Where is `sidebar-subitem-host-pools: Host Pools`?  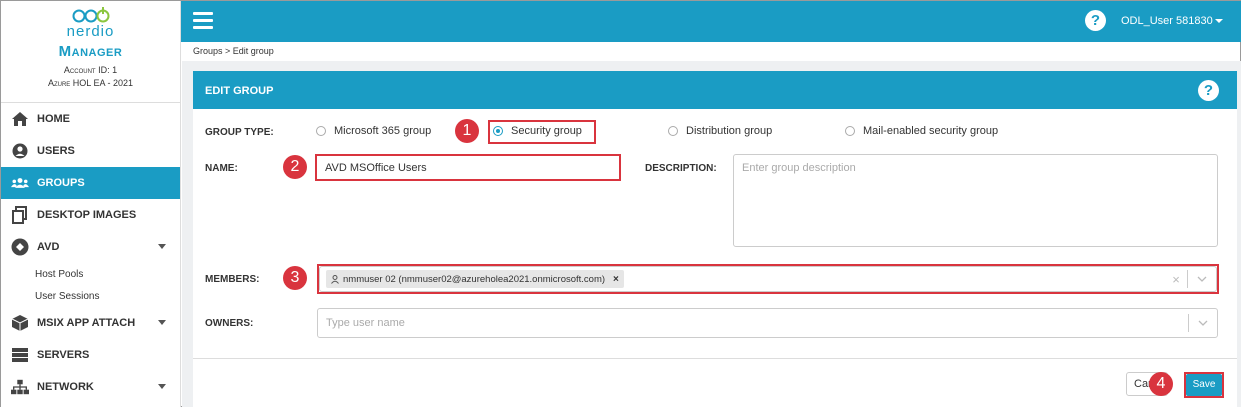
sidebar-subitem-host-pools: Host Pools is located at coordinates (90, 274).